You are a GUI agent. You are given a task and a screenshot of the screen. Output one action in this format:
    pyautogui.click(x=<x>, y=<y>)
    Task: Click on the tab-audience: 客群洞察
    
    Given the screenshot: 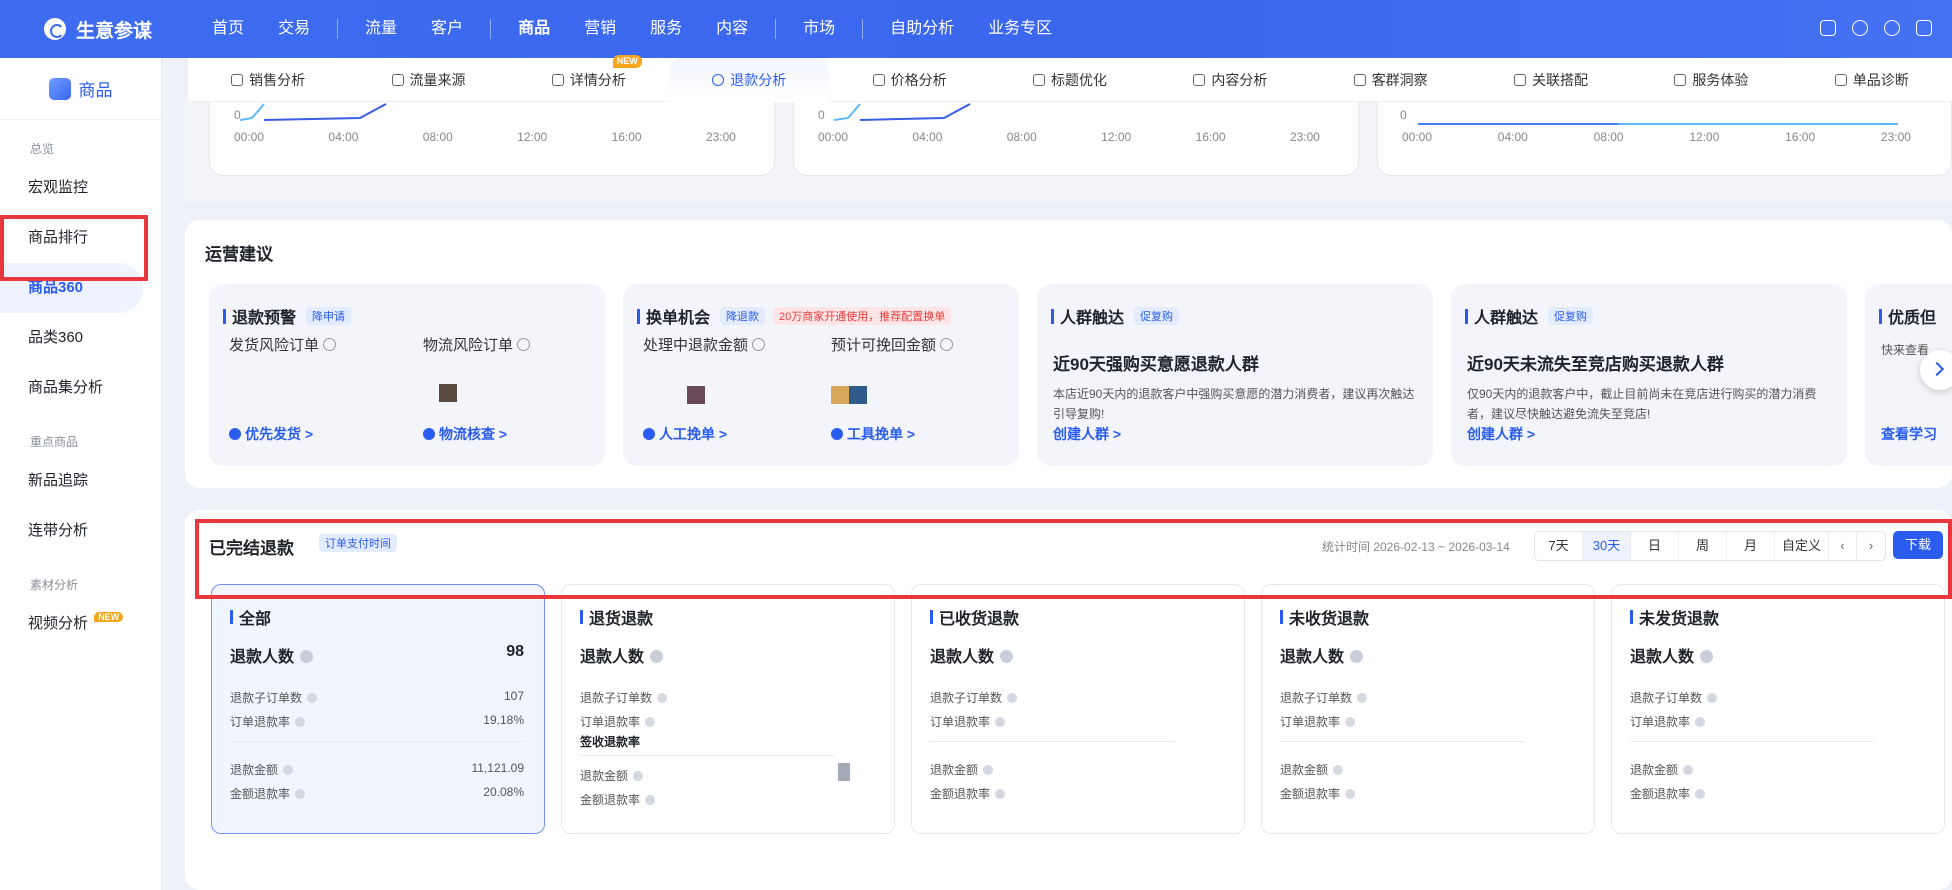 What is the action you would take?
    pyautogui.click(x=1391, y=80)
    